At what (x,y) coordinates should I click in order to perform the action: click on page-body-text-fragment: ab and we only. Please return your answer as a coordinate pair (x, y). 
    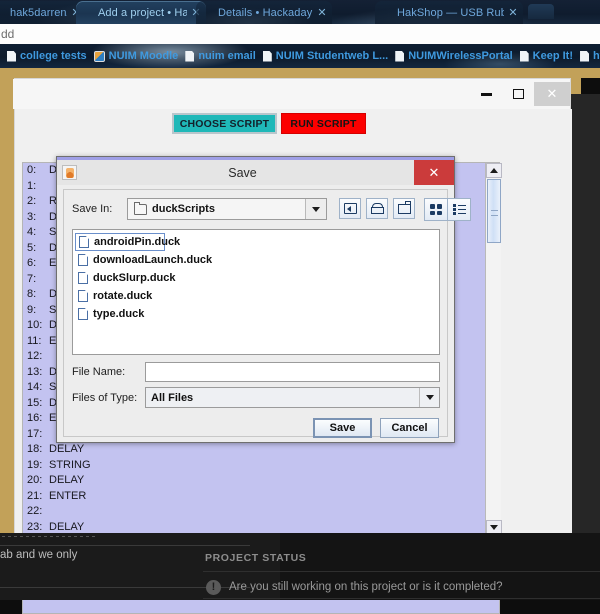
    Looking at the image, I should click on (39, 555).